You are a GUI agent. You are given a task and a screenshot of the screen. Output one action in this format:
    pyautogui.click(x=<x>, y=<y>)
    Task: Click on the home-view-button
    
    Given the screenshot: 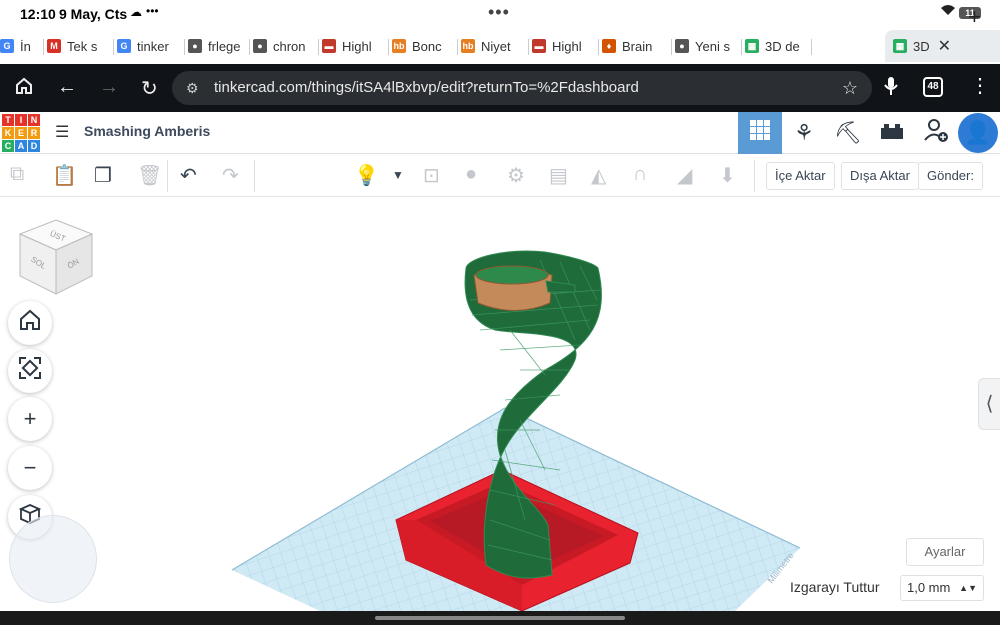 What is the action you would take?
    pyautogui.click(x=30, y=323)
    